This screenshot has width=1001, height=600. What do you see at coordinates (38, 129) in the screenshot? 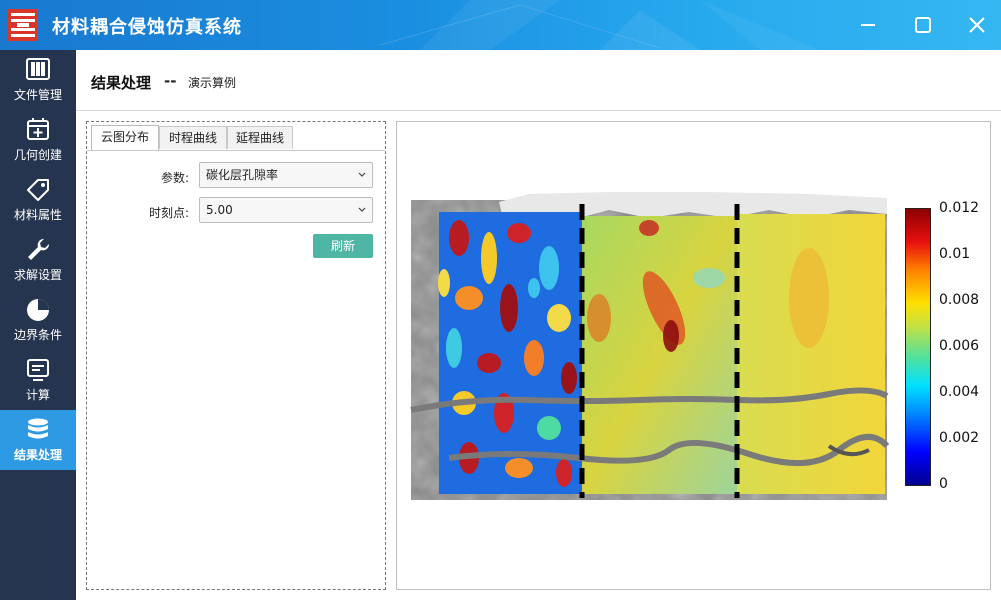
I see `geometry-create-icon` at bounding box center [38, 129].